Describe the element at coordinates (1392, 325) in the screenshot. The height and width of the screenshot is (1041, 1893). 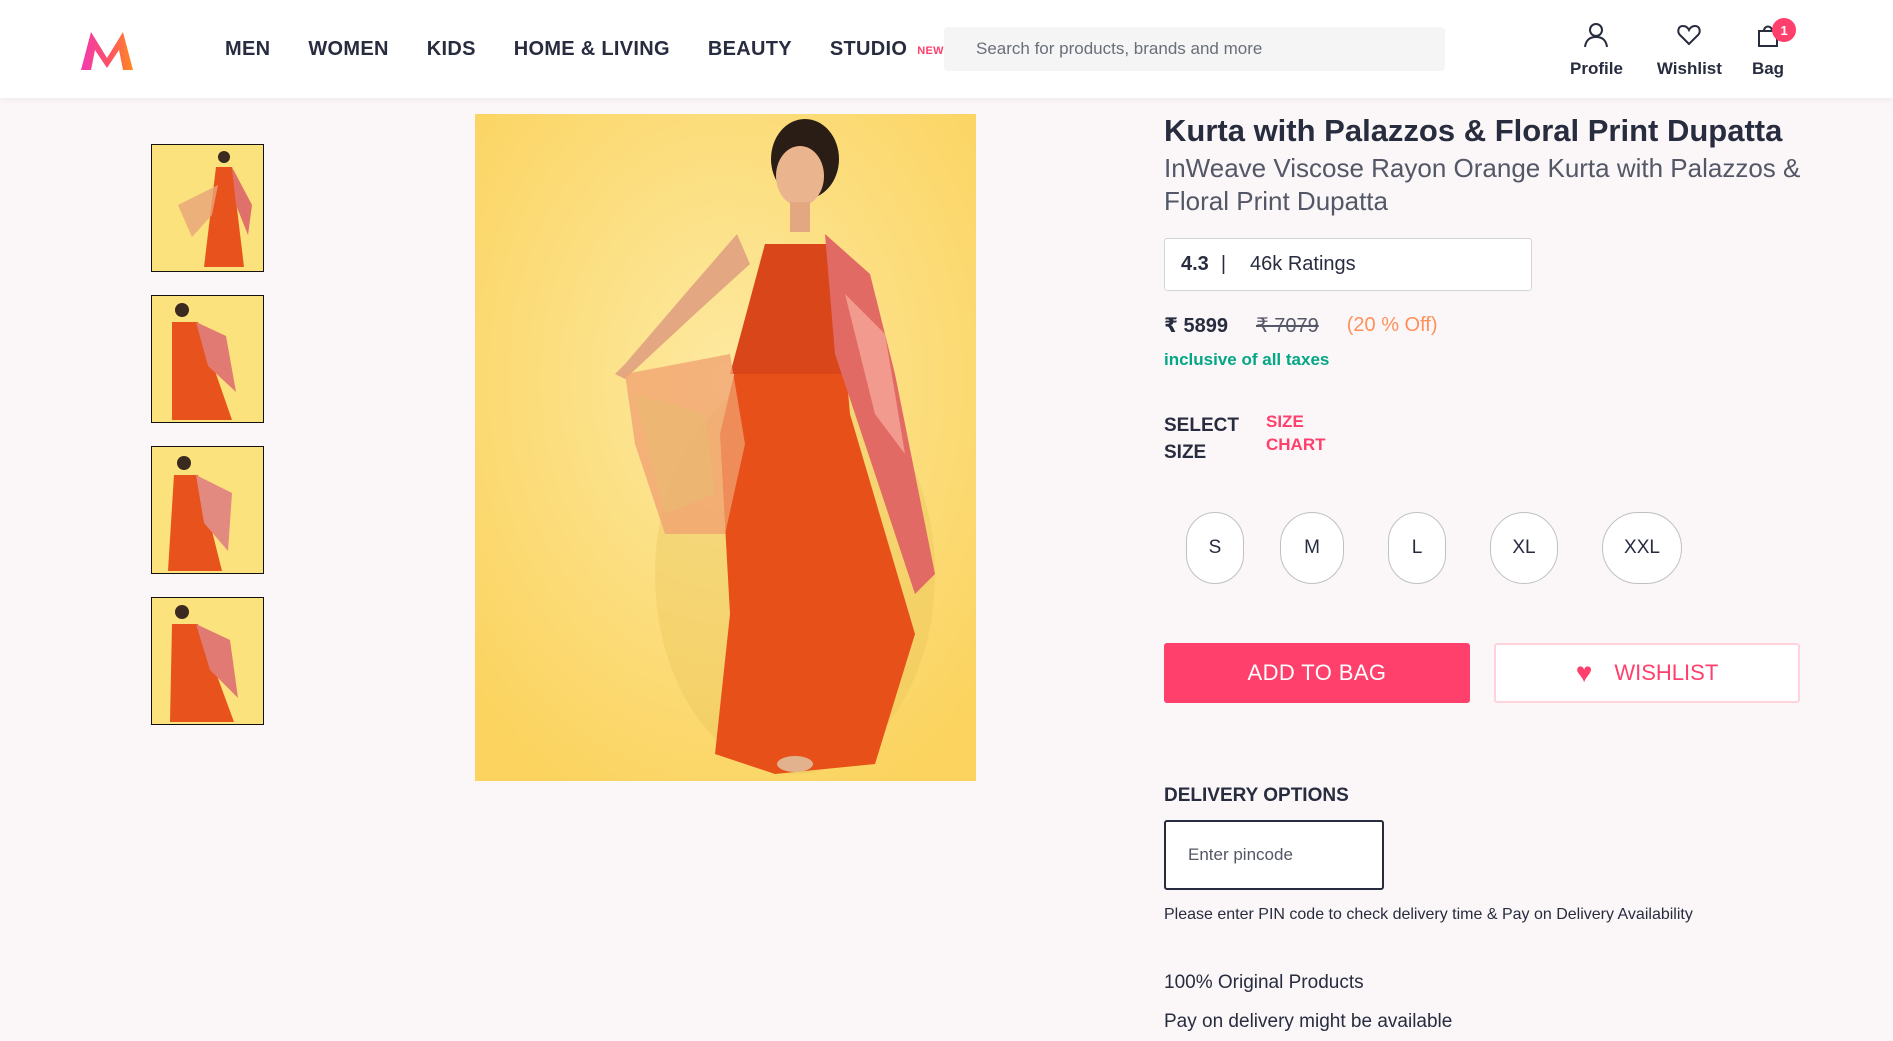
I see `discount-label: (20 % Off)` at that location.